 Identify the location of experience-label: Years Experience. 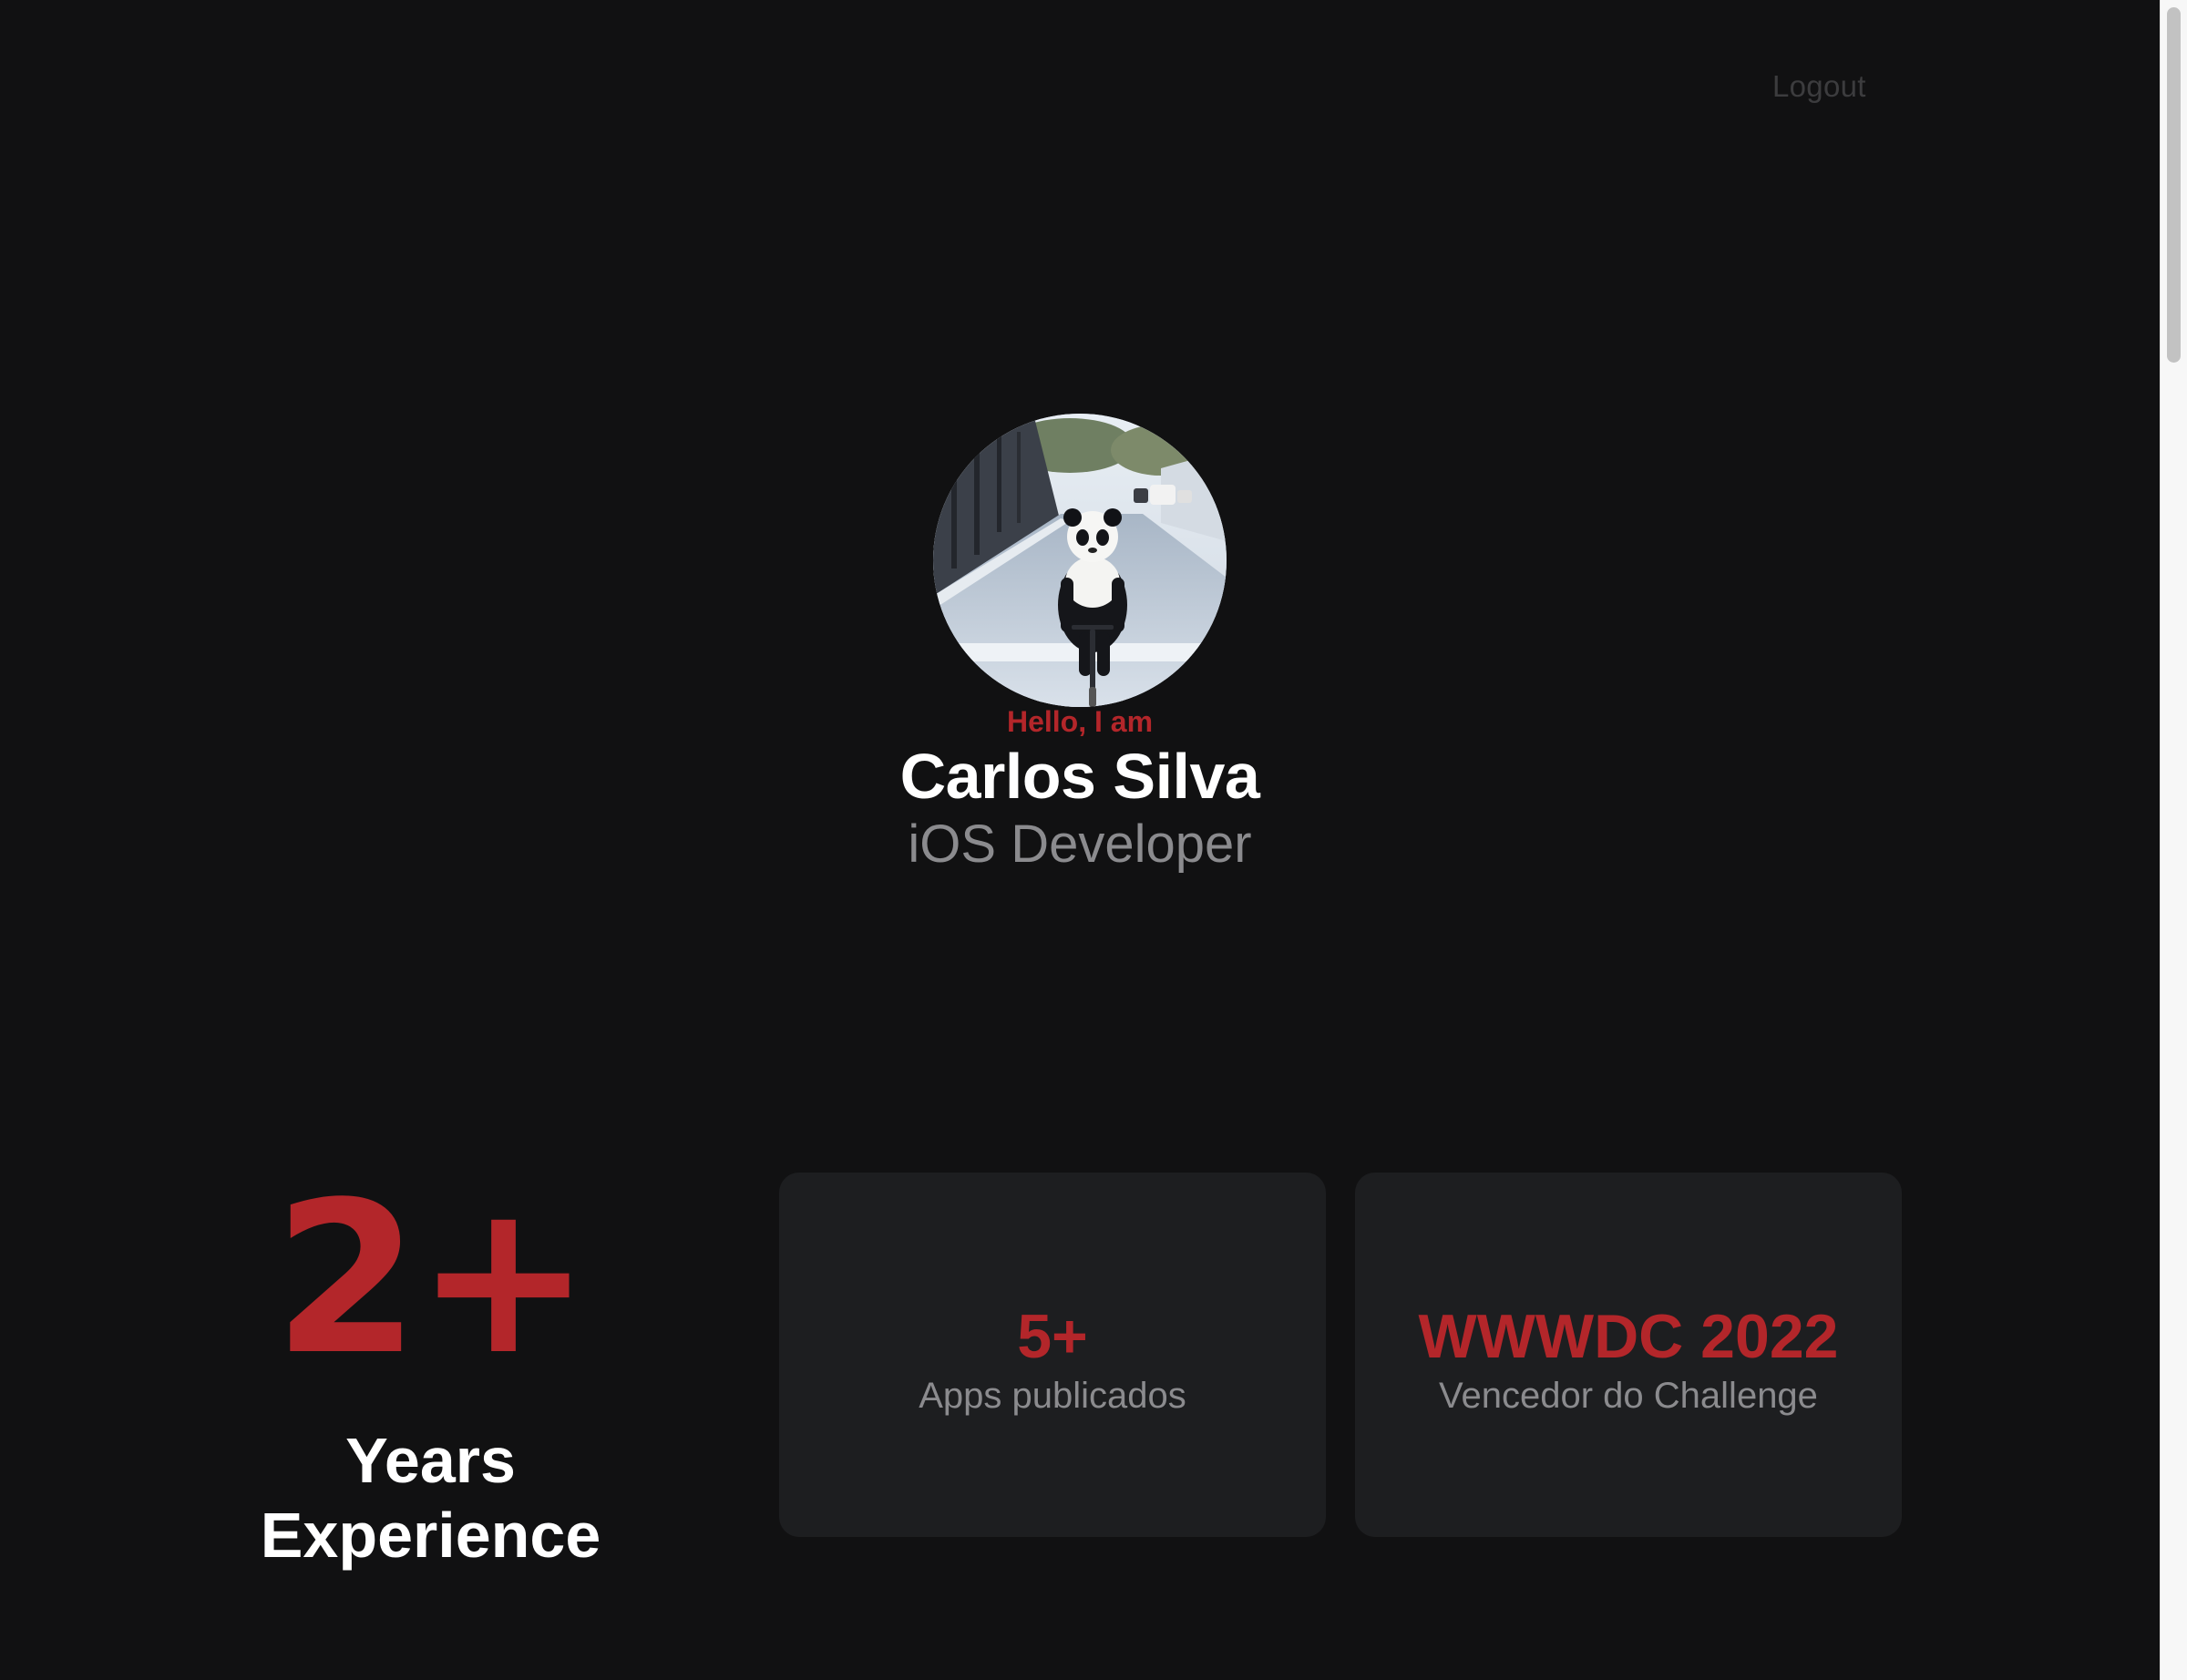
(430, 1497).